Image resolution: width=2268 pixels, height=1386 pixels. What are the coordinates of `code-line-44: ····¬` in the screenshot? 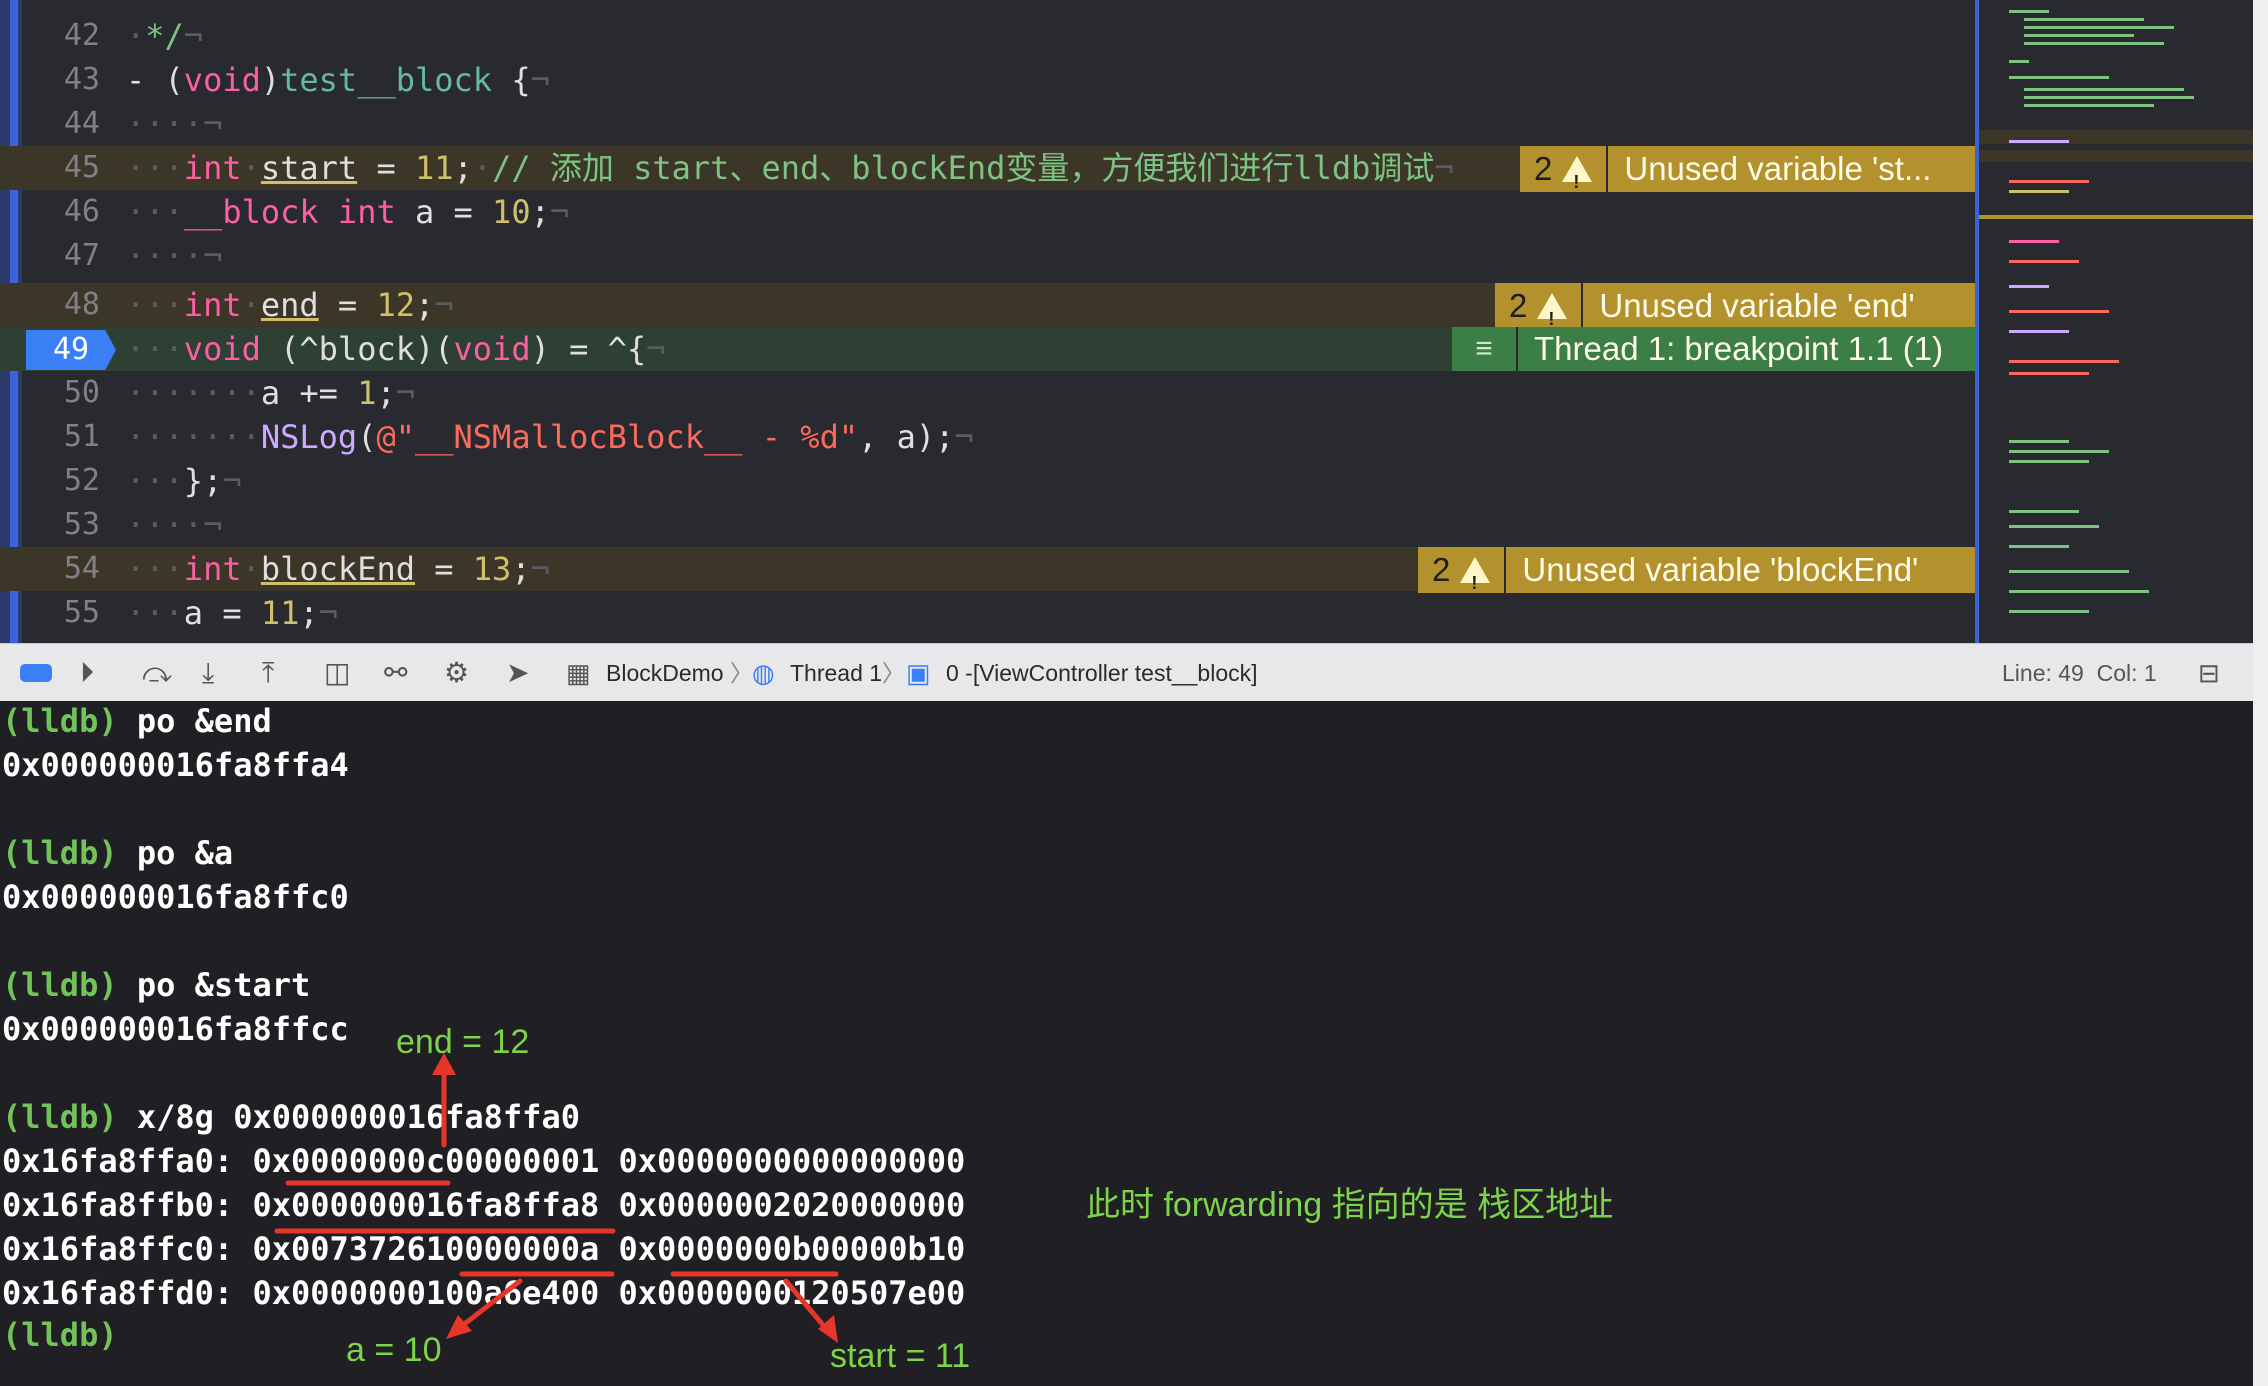 It's located at (174, 124).